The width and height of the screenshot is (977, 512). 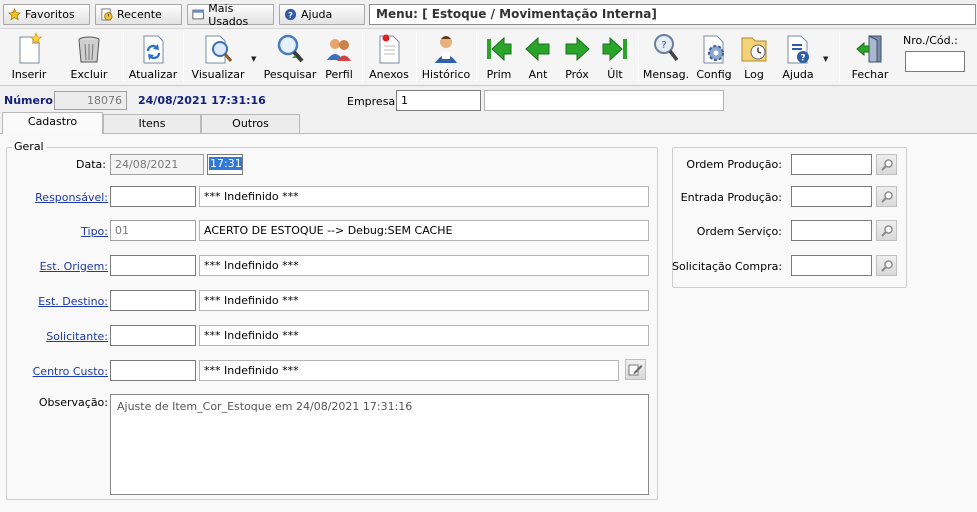 I want to click on preview-icon, so click(x=218, y=49).